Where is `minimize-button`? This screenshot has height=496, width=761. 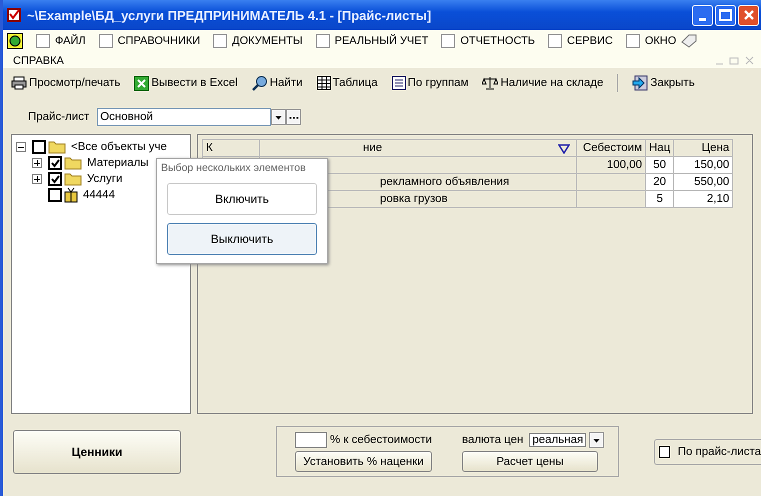
minimize-button is located at coordinates (702, 15).